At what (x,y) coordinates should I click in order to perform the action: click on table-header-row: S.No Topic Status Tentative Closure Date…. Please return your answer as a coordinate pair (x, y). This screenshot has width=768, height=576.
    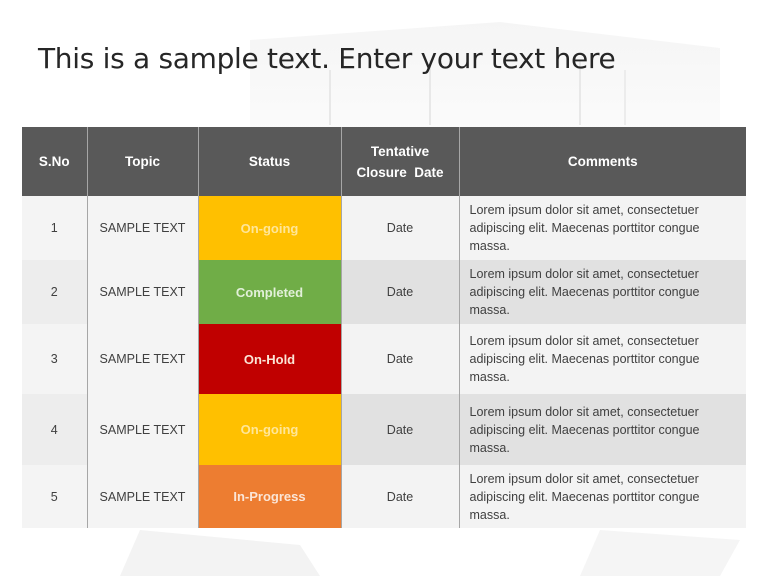
    Looking at the image, I should click on (384, 161).